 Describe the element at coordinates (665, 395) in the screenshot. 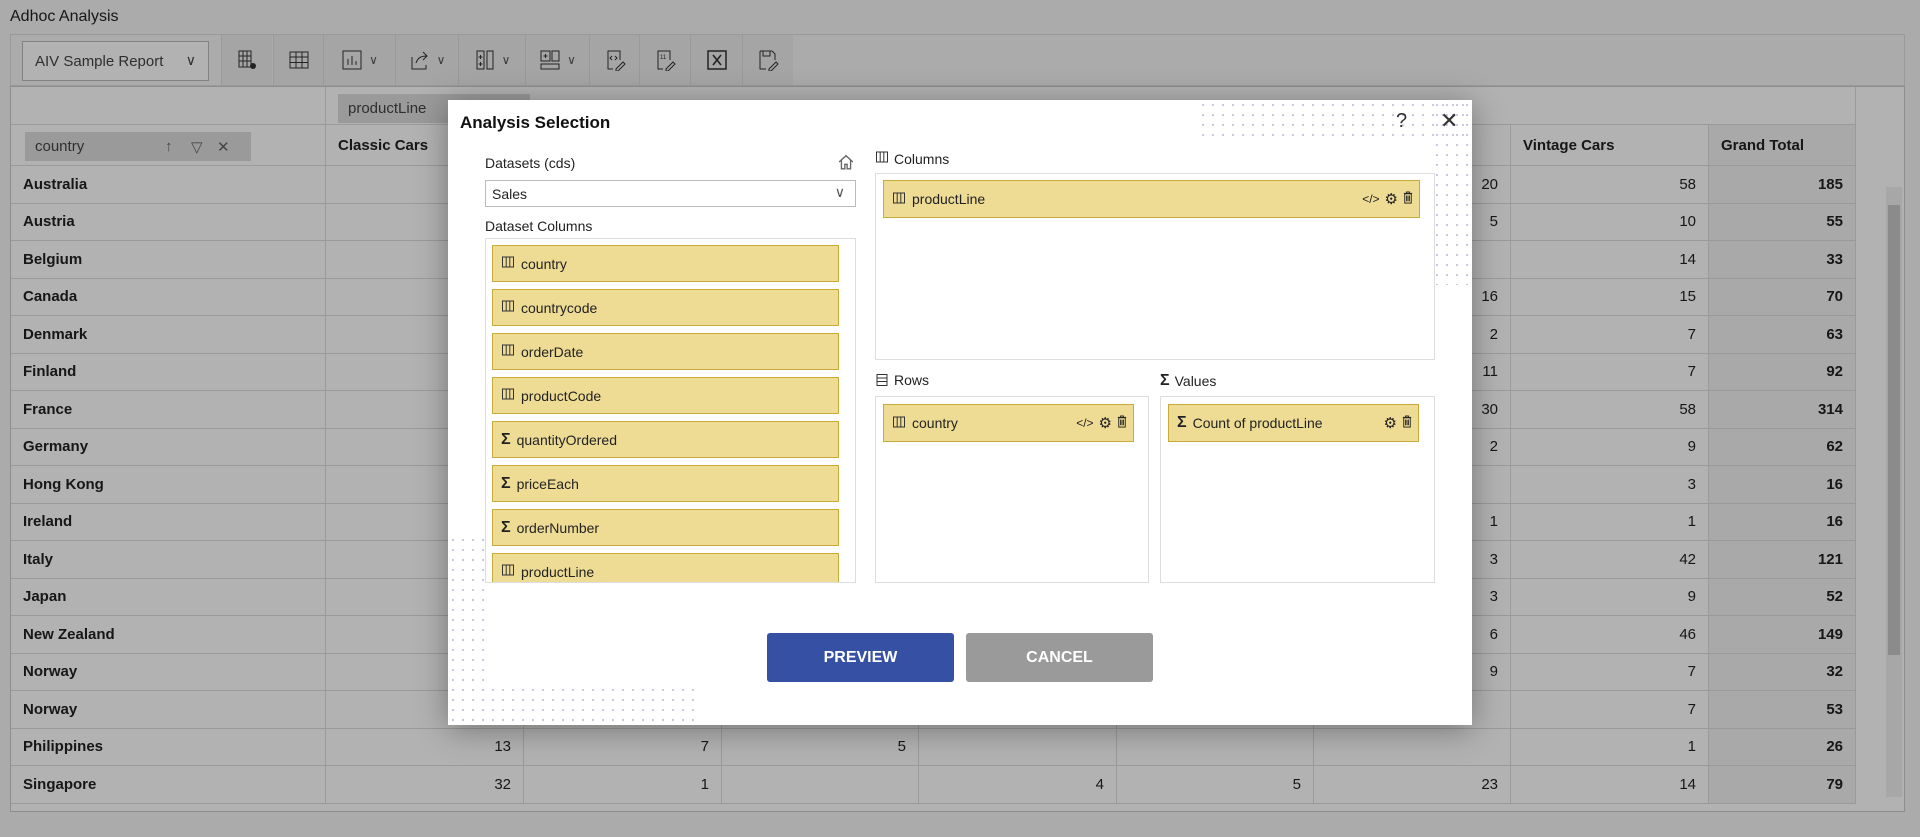

I see `dataset-column-item: productCode` at that location.